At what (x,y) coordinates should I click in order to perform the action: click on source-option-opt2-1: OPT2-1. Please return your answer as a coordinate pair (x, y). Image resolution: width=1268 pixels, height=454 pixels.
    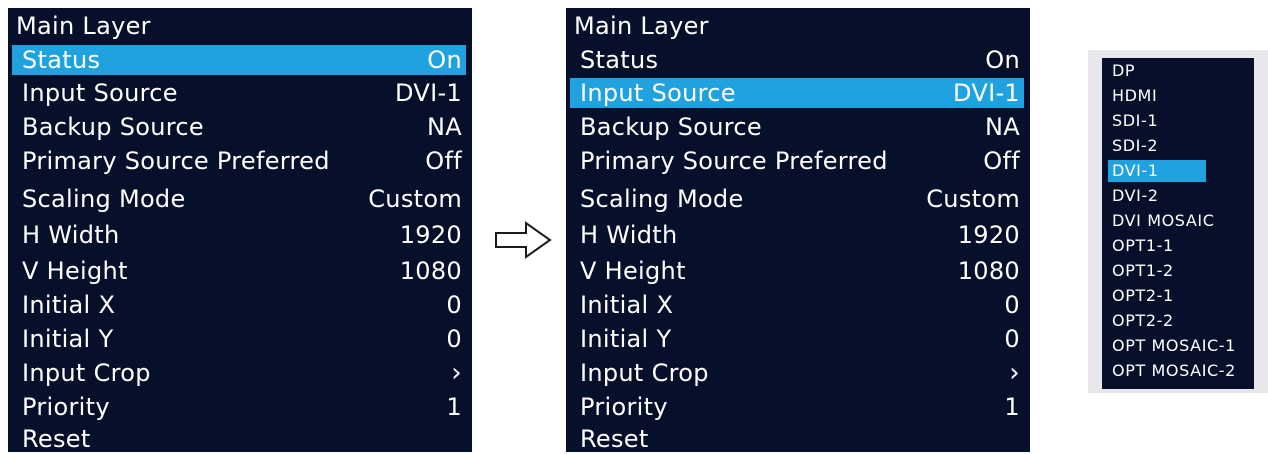
    Looking at the image, I should click on (1143, 296).